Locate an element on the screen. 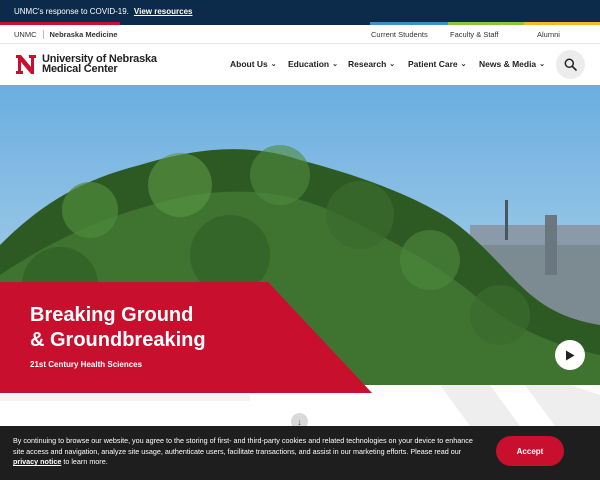 The image size is (600, 480). cookie-text-after: to learn more. is located at coordinates (85, 461).